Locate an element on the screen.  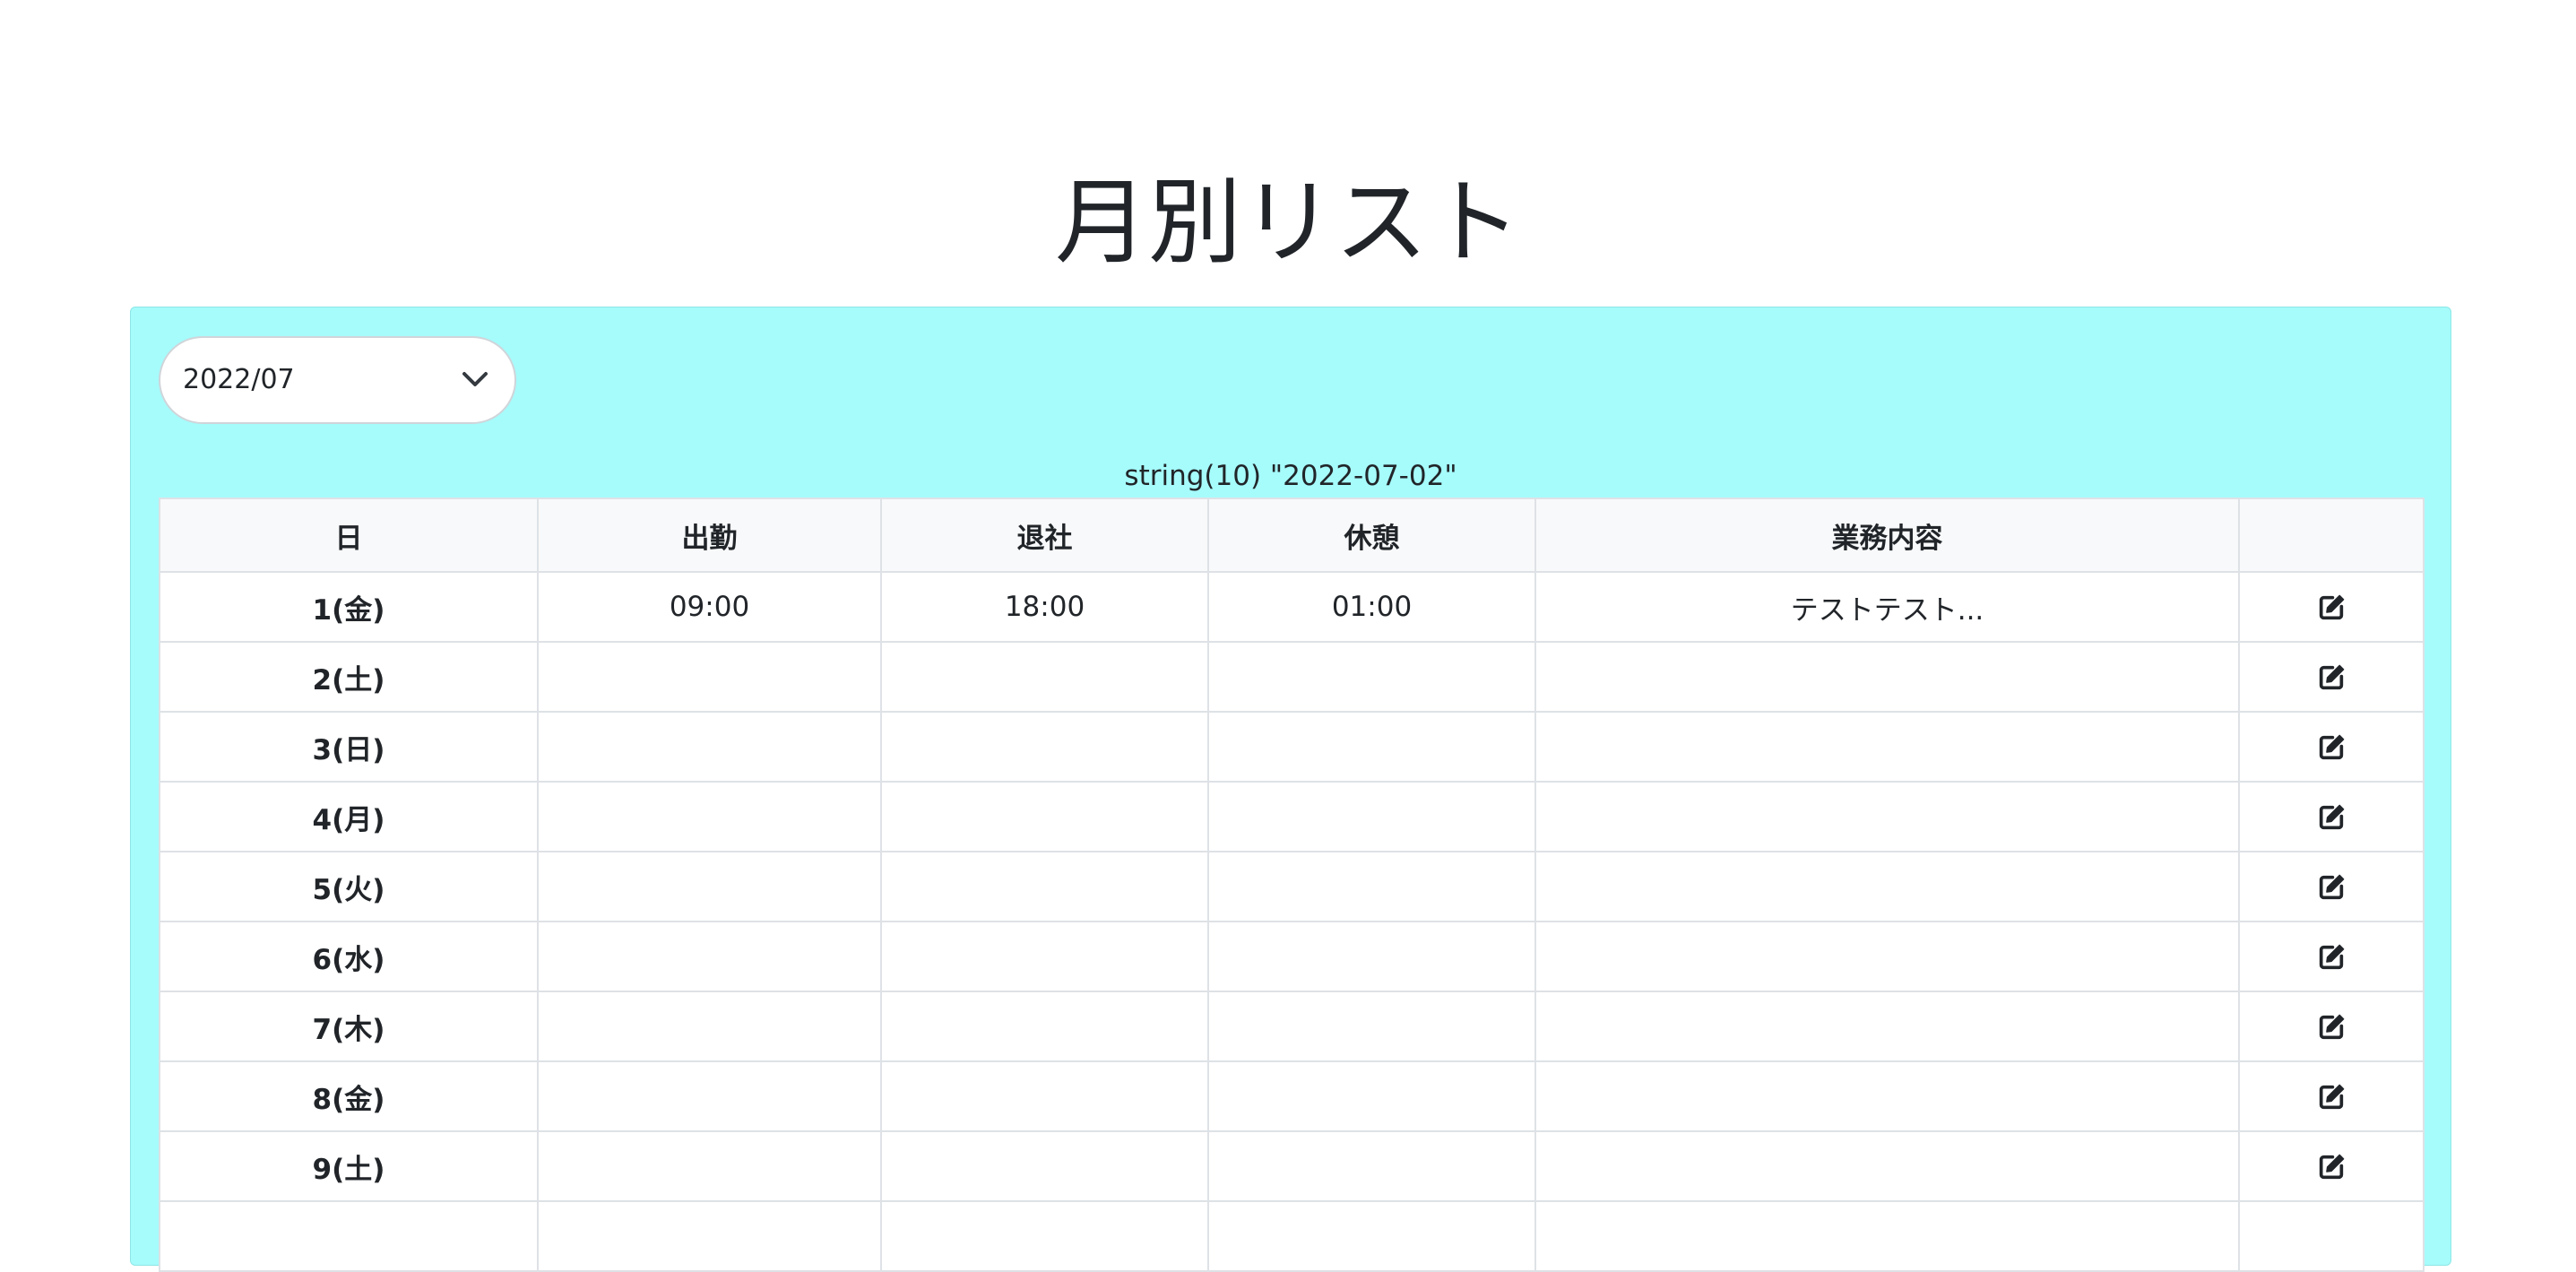
table-row: 3(日) is located at coordinates (1292, 747).